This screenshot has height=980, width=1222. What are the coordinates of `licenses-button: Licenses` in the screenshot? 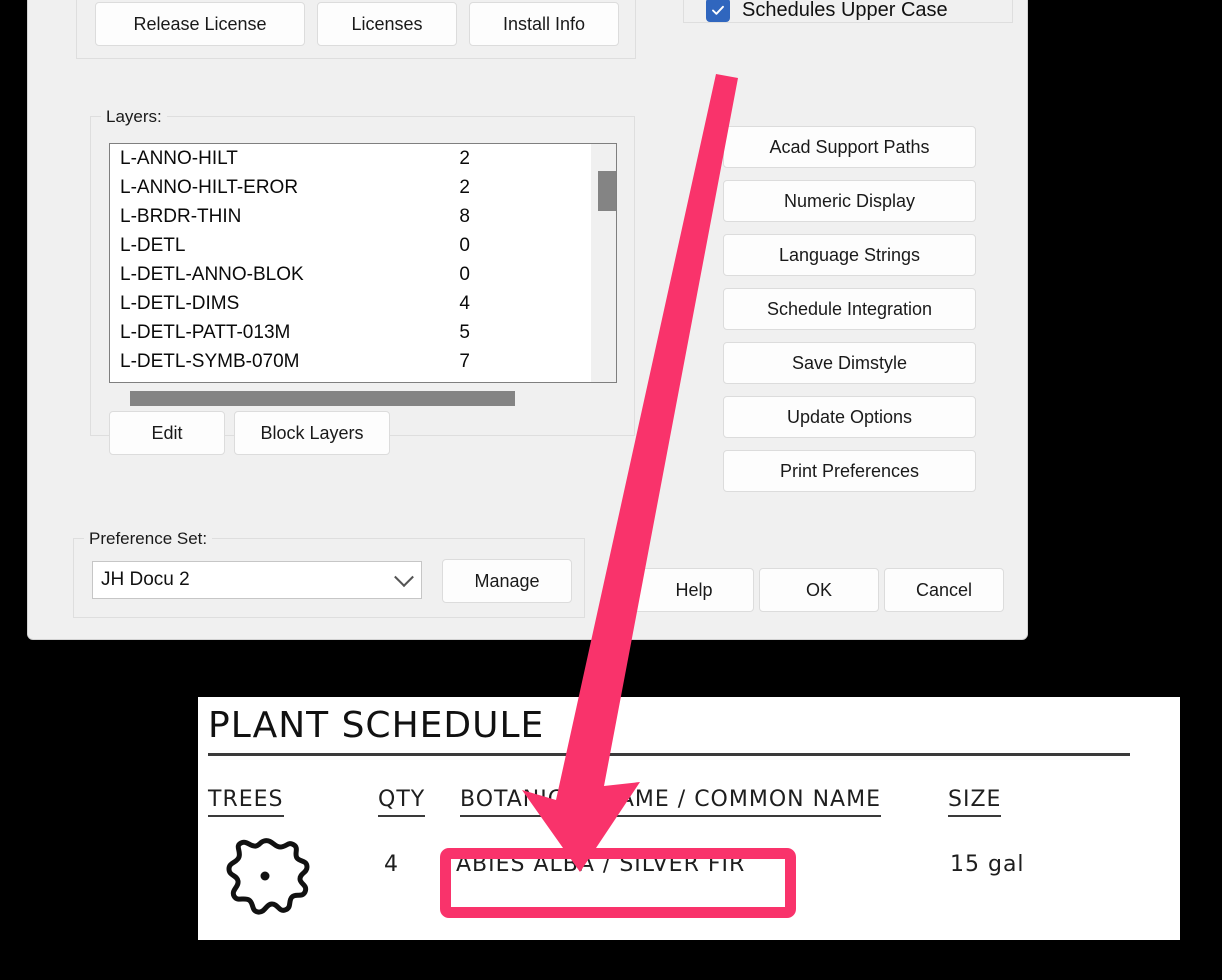 It's located at (387, 24).